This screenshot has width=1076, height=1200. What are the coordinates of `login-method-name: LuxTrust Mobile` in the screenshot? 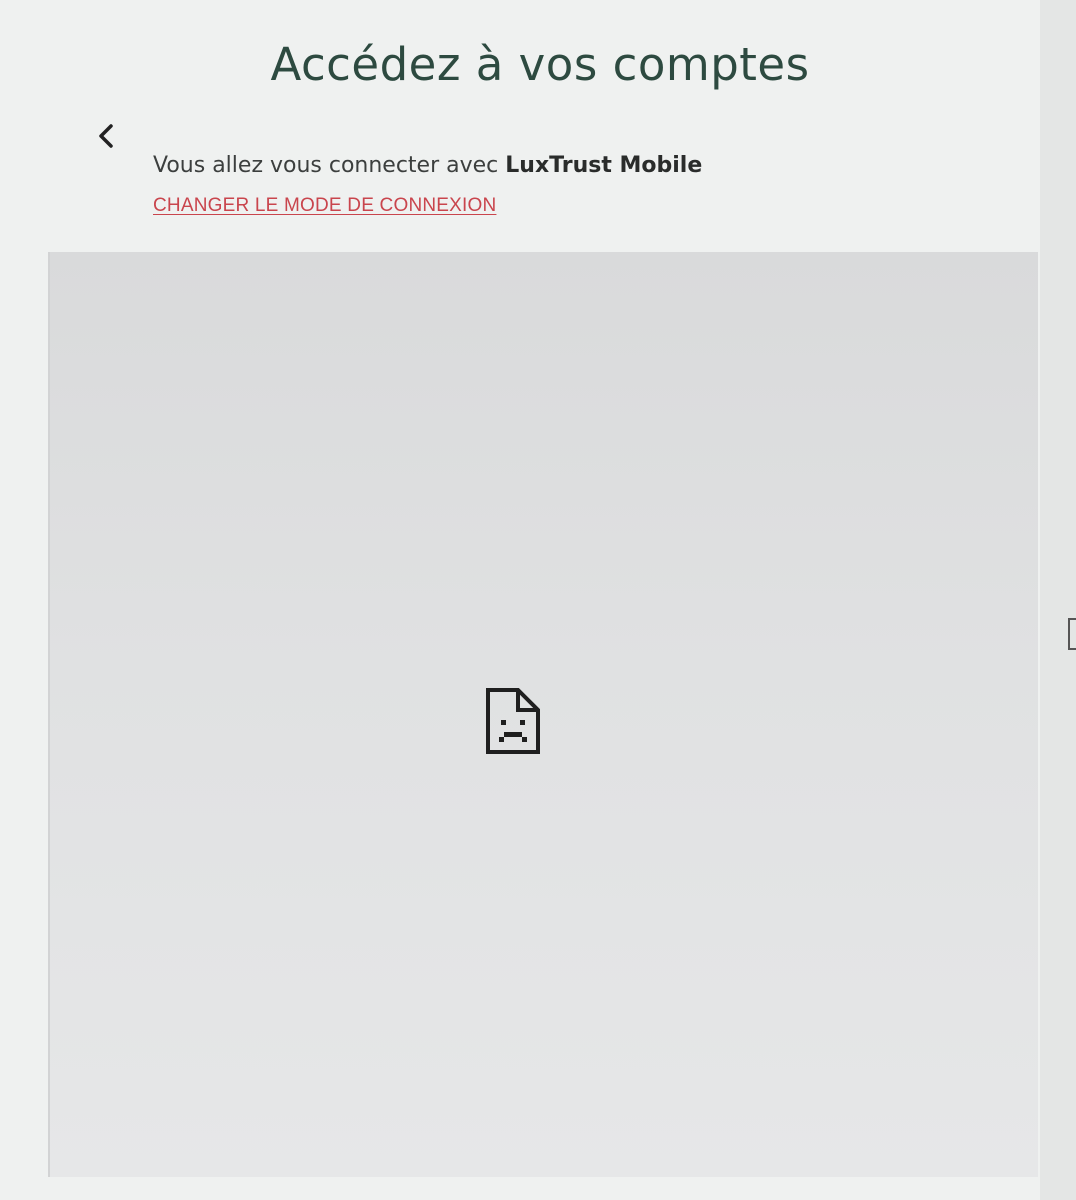 It's located at (604, 165).